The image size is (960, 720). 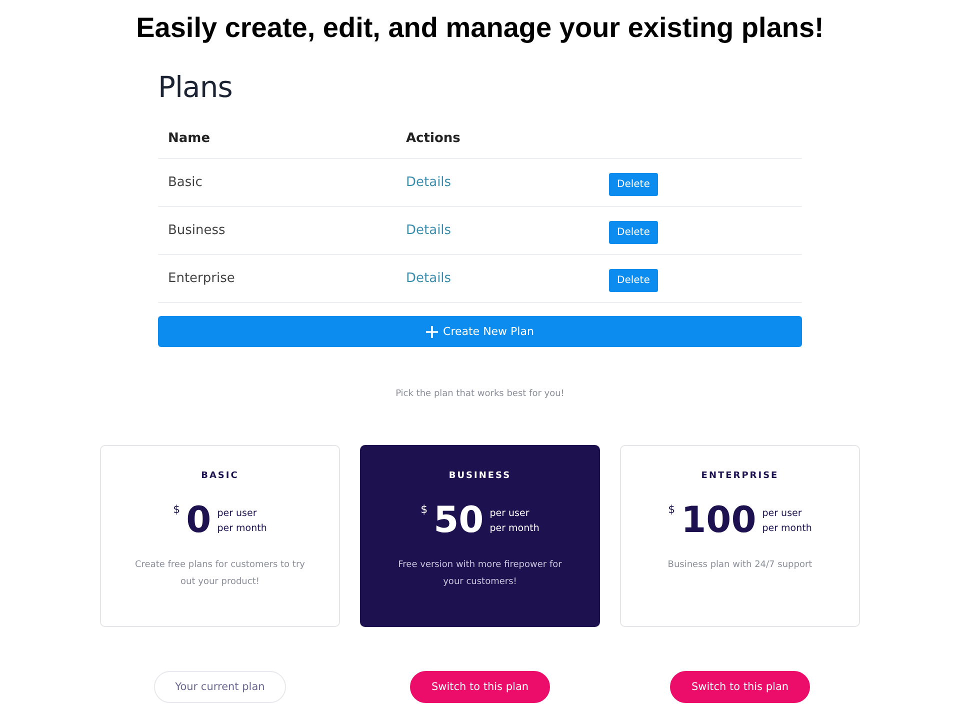 What do you see at coordinates (220, 687) in the screenshot?
I see `current-plan-button: Your current plan` at bounding box center [220, 687].